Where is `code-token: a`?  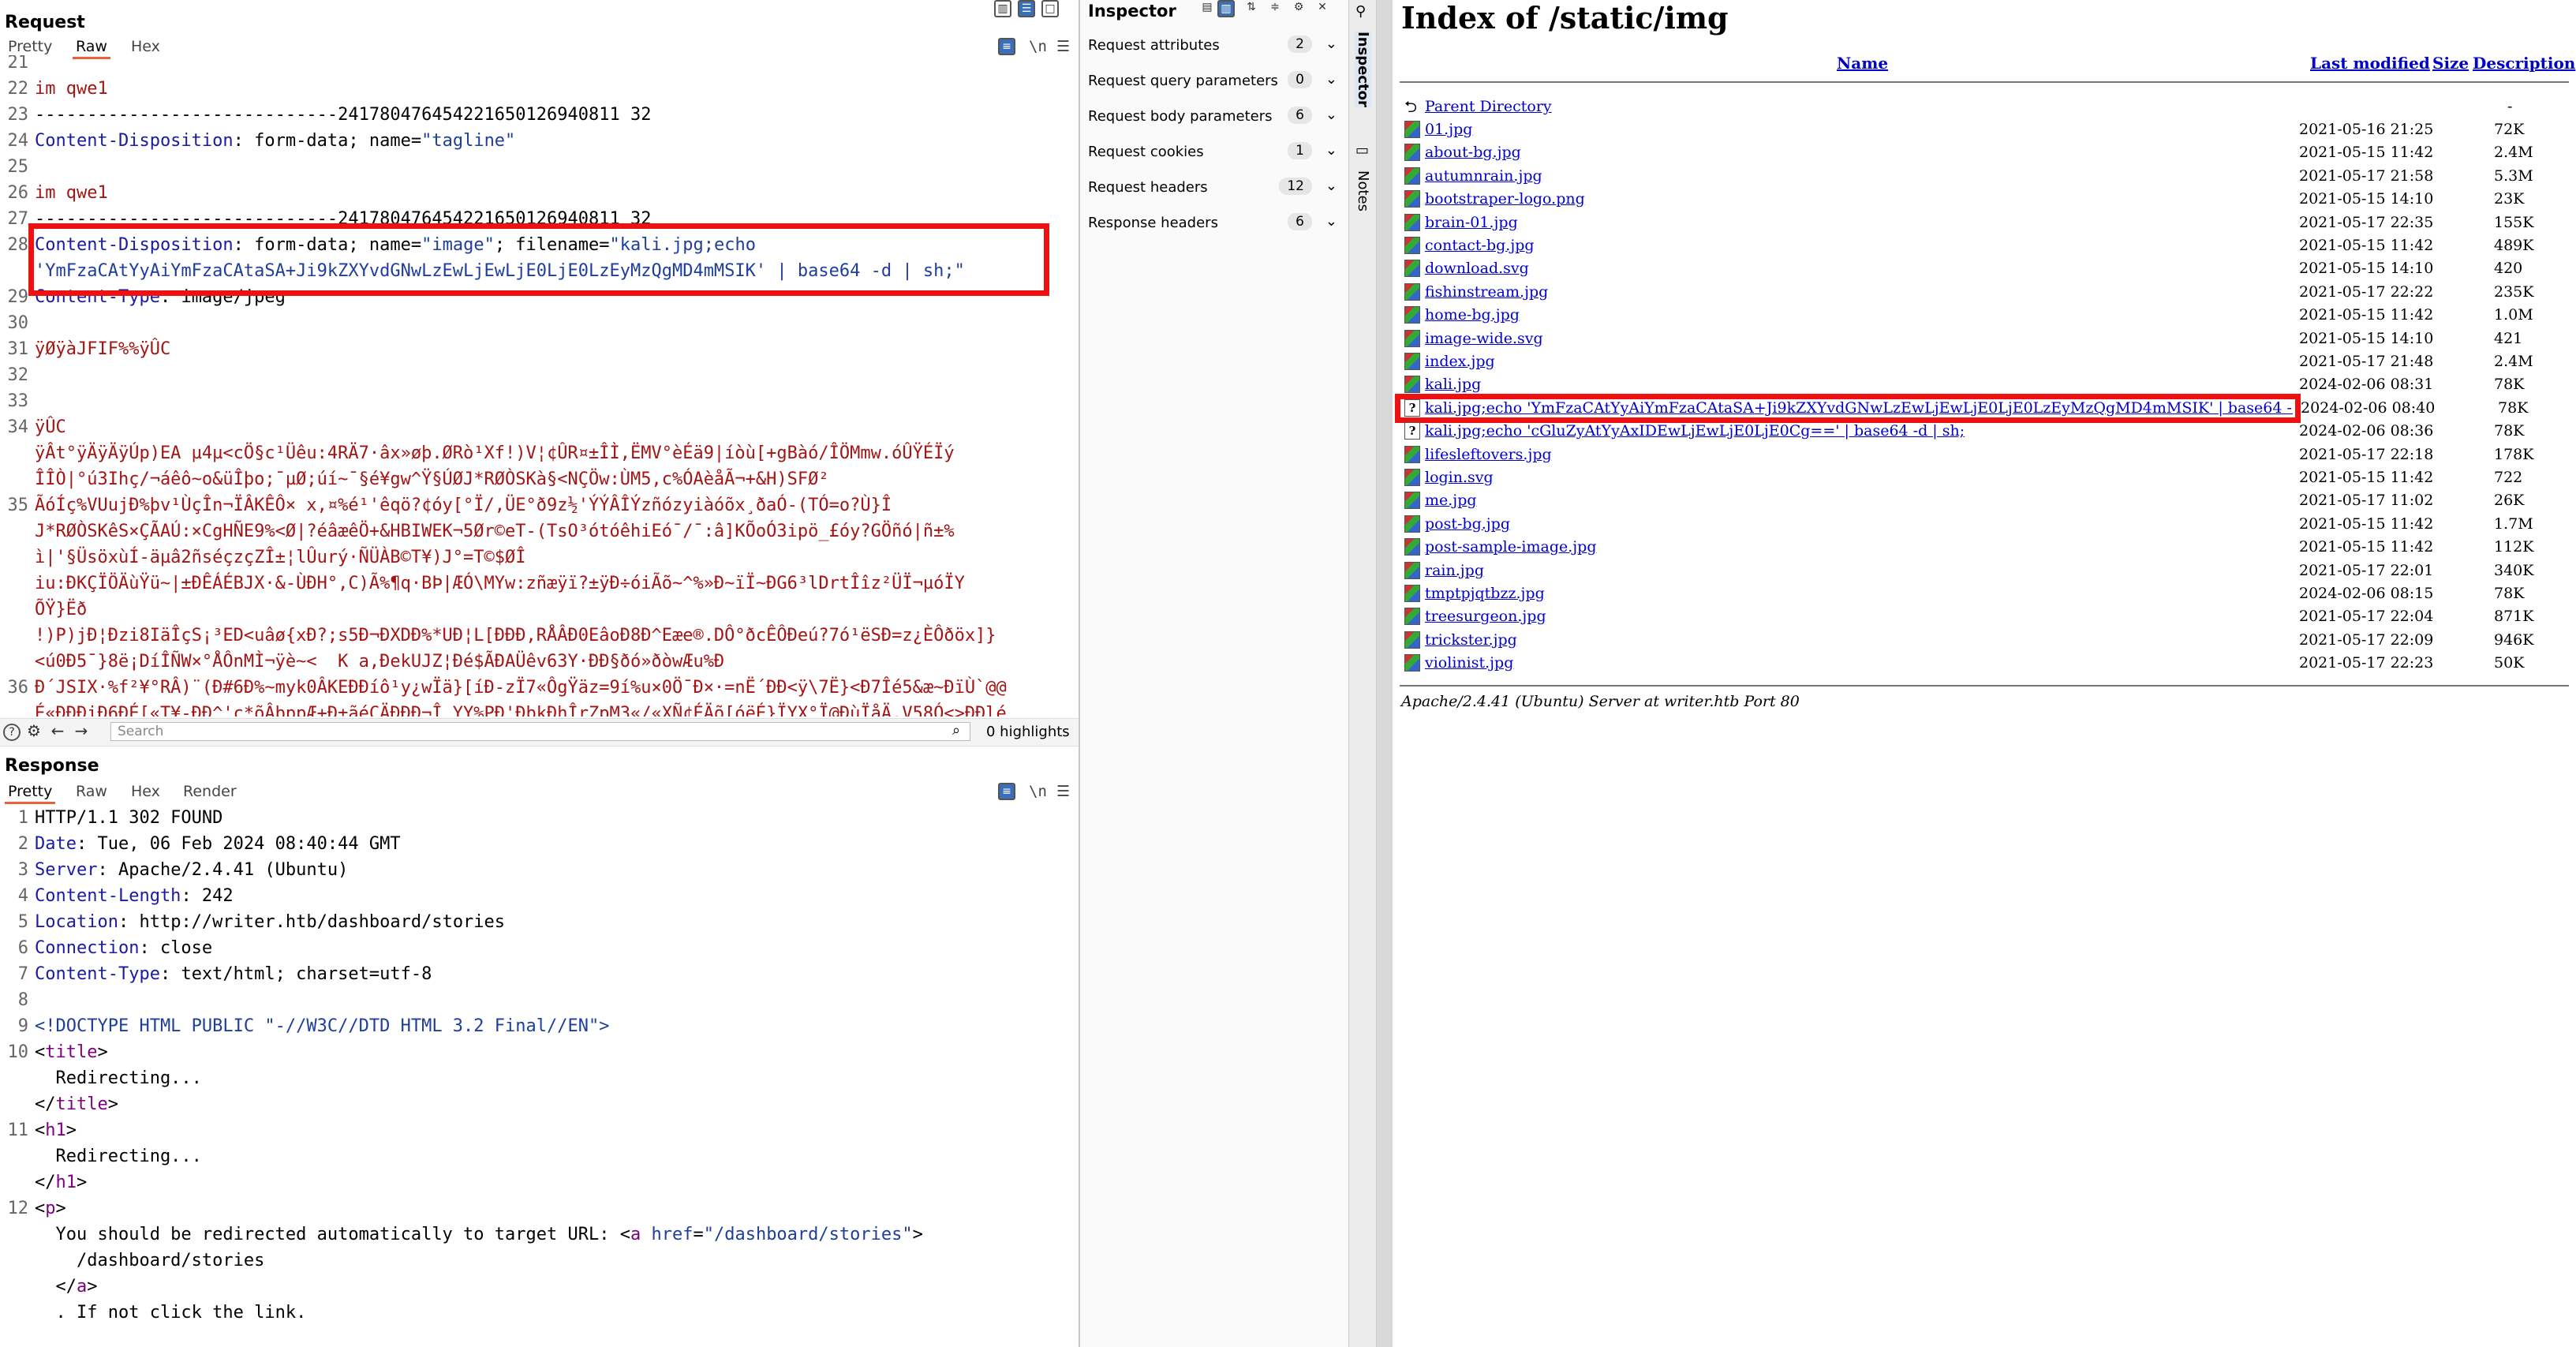
code-token: a is located at coordinates (635, 1234).